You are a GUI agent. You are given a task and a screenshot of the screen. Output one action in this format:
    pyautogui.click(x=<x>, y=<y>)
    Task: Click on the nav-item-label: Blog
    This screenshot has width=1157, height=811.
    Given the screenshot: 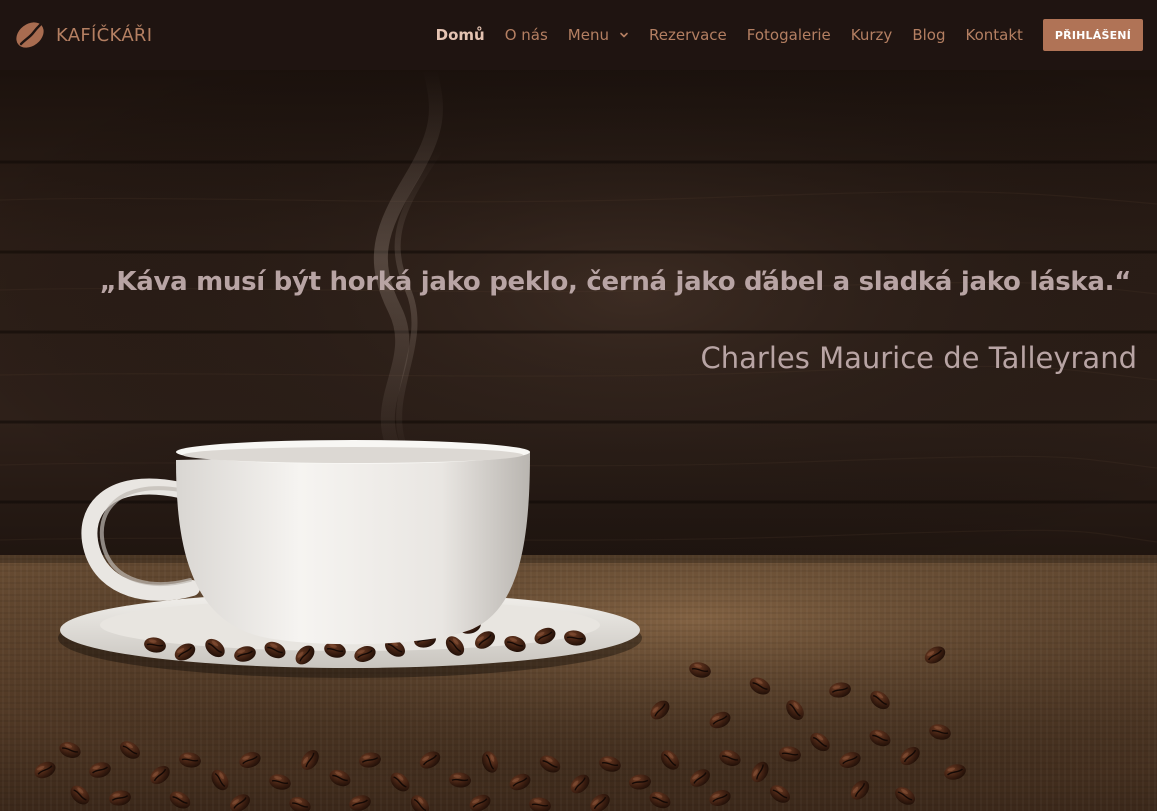 What is the action you would take?
    pyautogui.click(x=929, y=35)
    